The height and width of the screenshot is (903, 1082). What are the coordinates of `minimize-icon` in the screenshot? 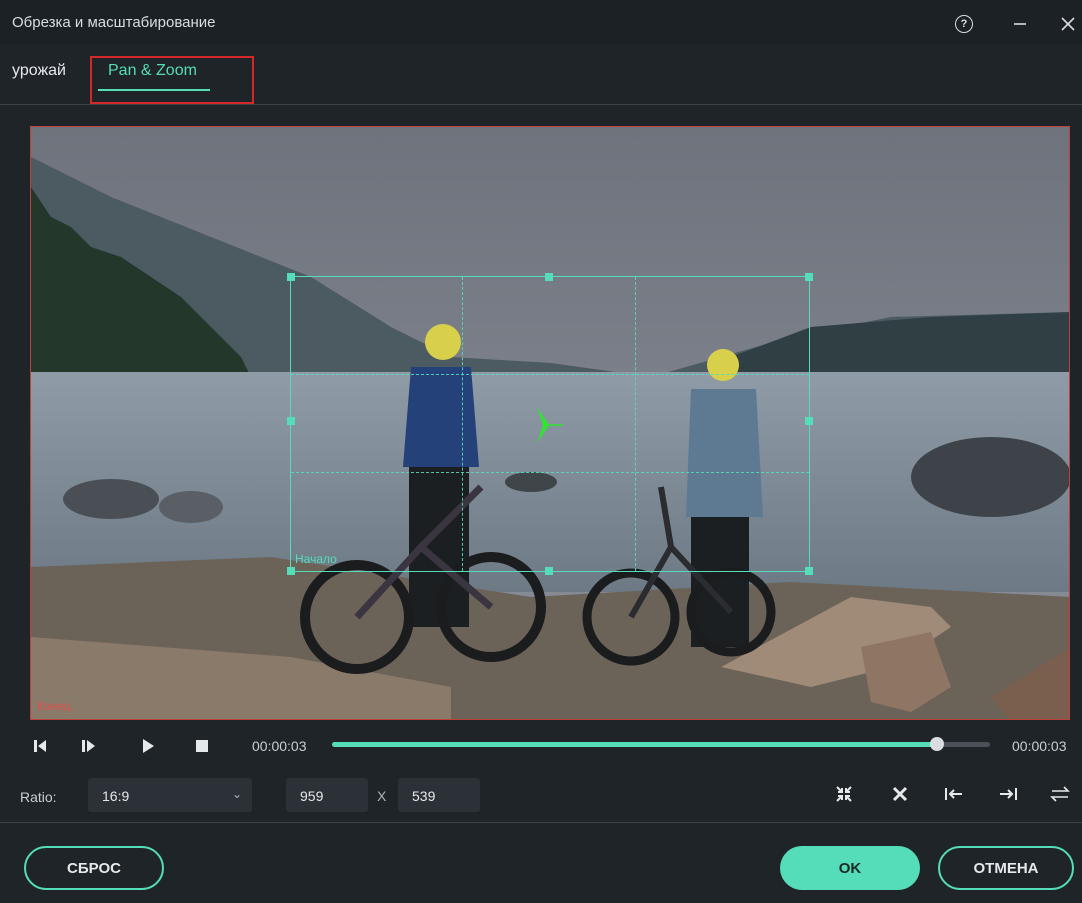 It's located at (1020, 24).